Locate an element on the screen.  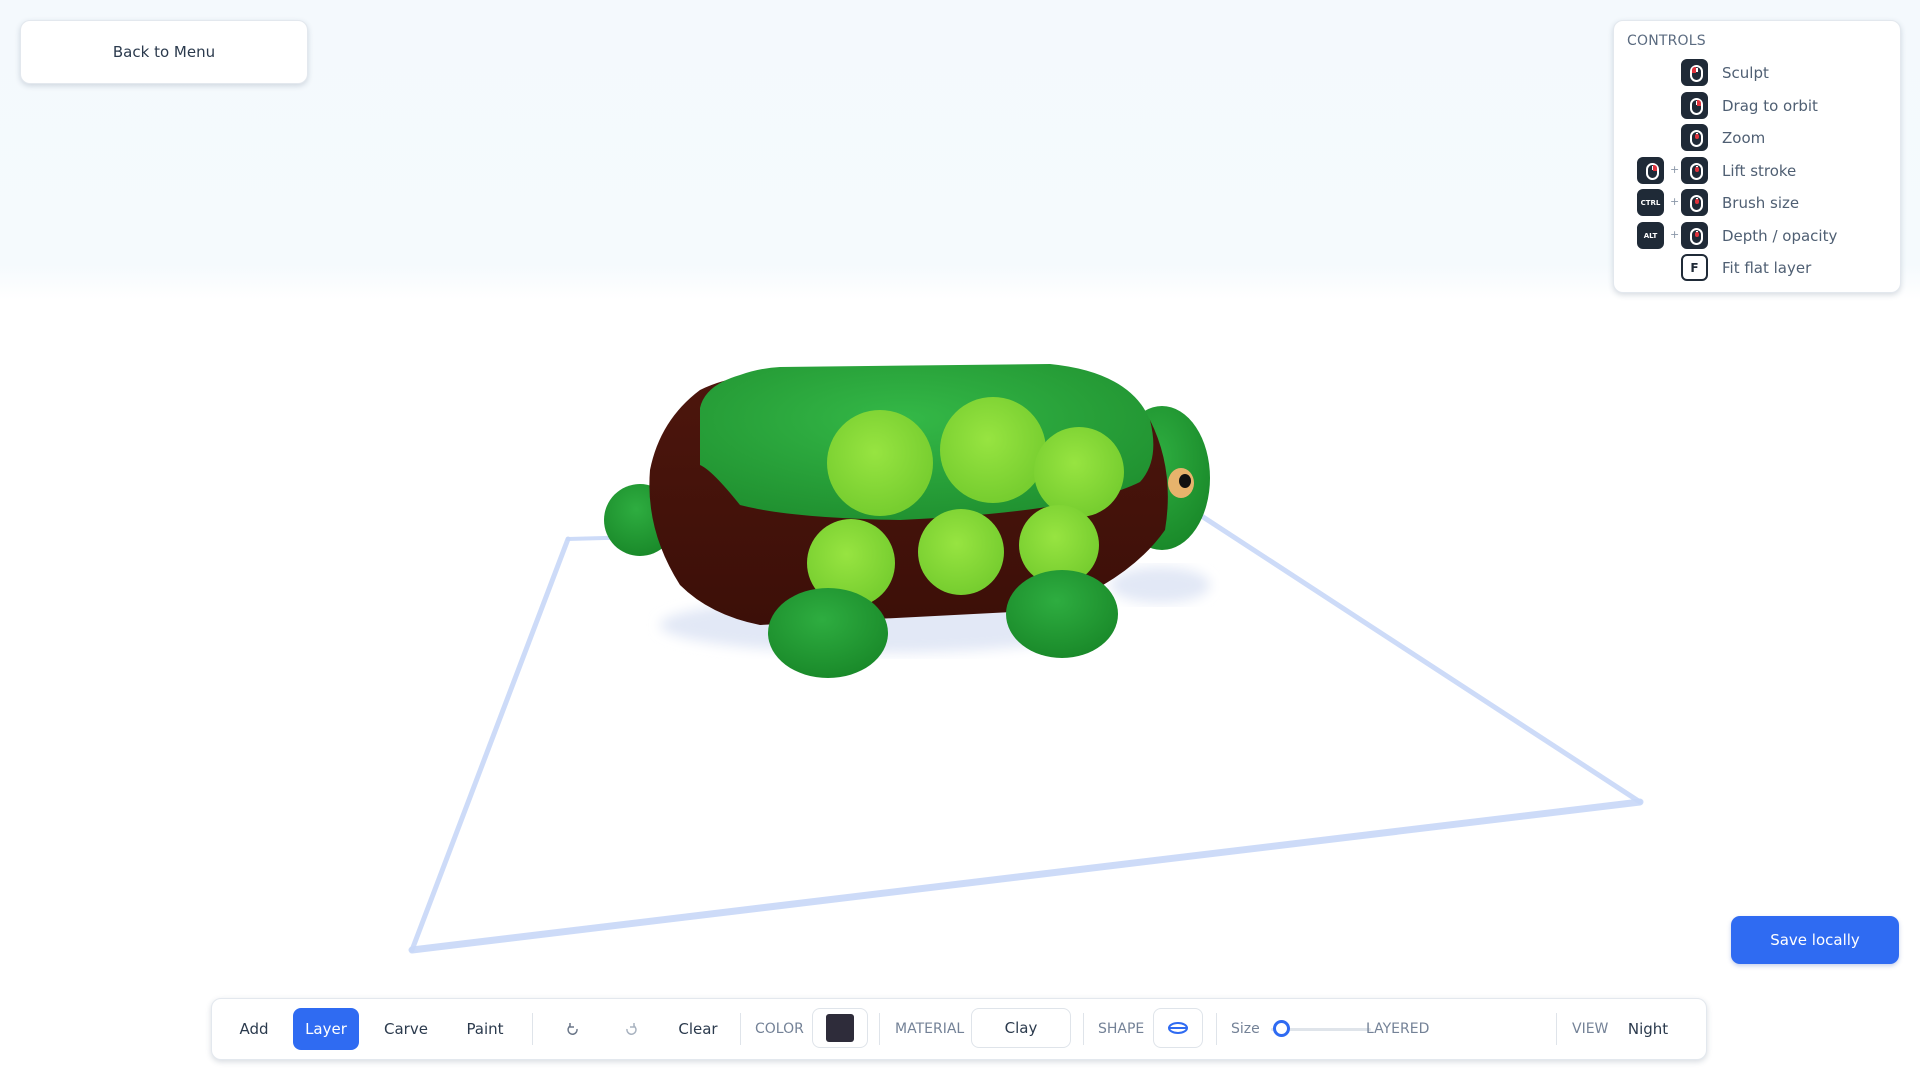
control-row-depth-opacity: ALT + Depth / opacity is located at coordinates (1757, 236).